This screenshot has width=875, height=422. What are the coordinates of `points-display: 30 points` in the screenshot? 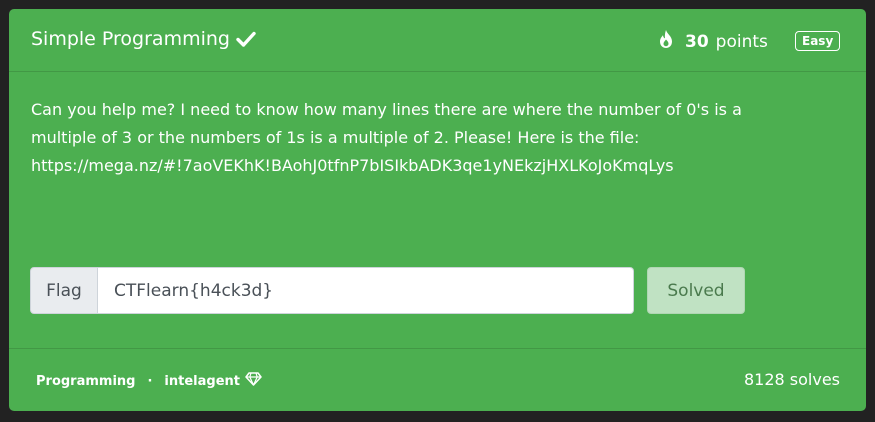 It's located at (712, 41).